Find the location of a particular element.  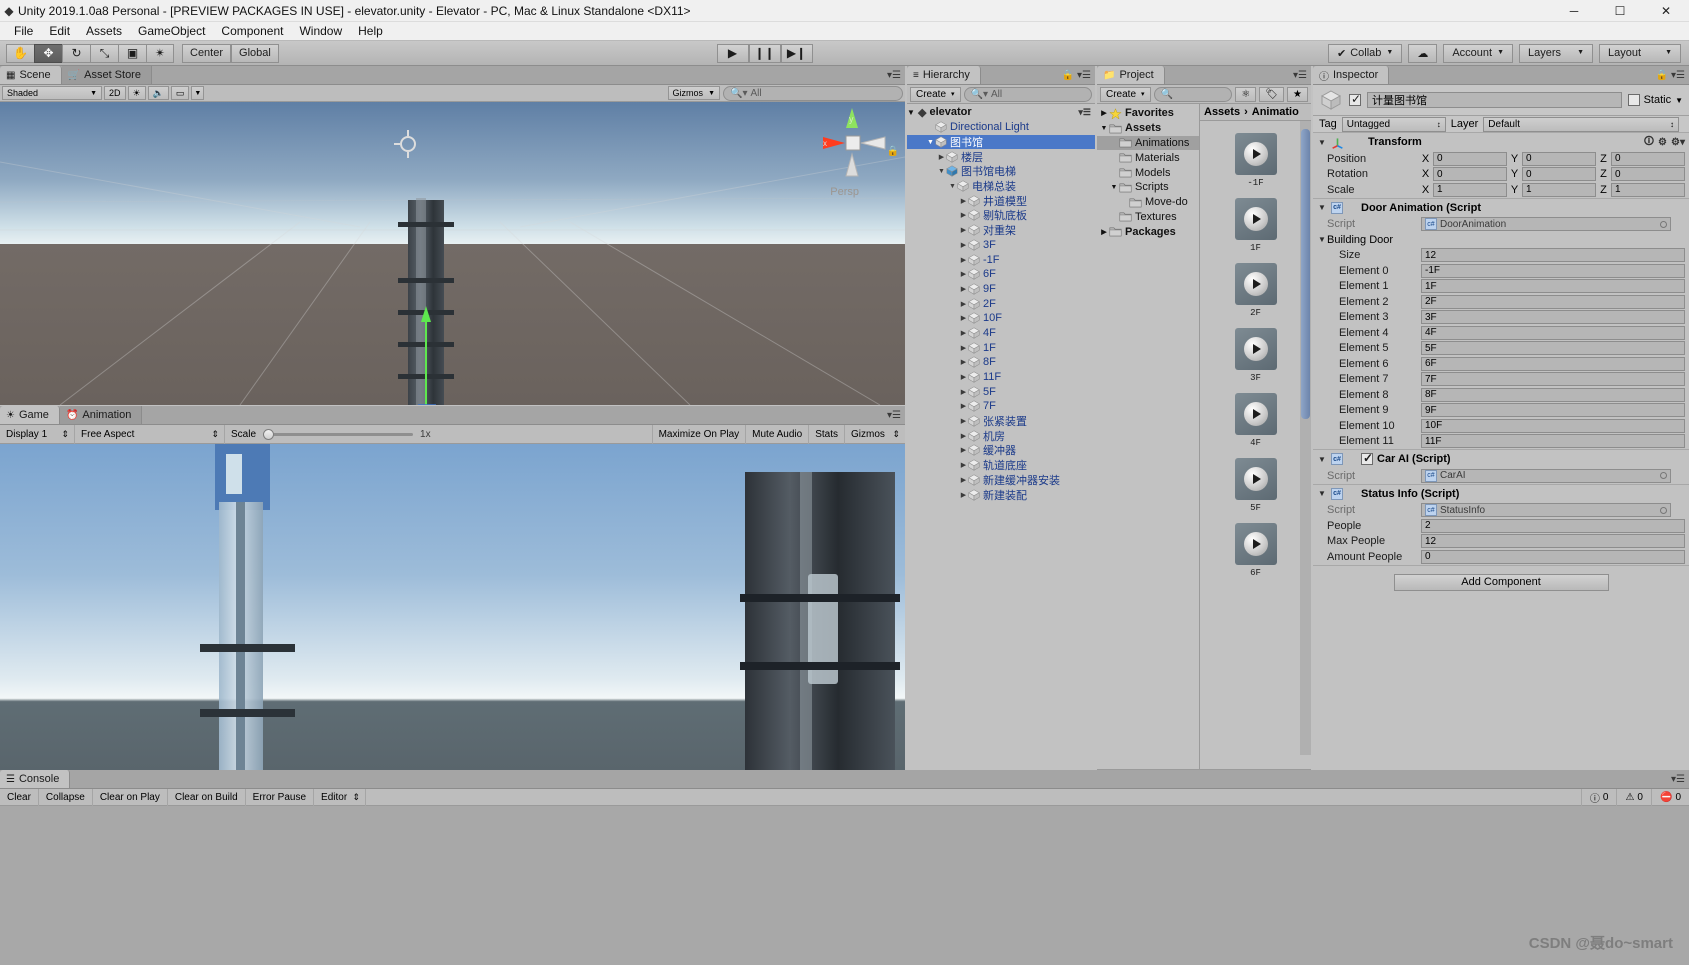

gizmos-dropdown: Gizmos ▼ is located at coordinates (693, 93).